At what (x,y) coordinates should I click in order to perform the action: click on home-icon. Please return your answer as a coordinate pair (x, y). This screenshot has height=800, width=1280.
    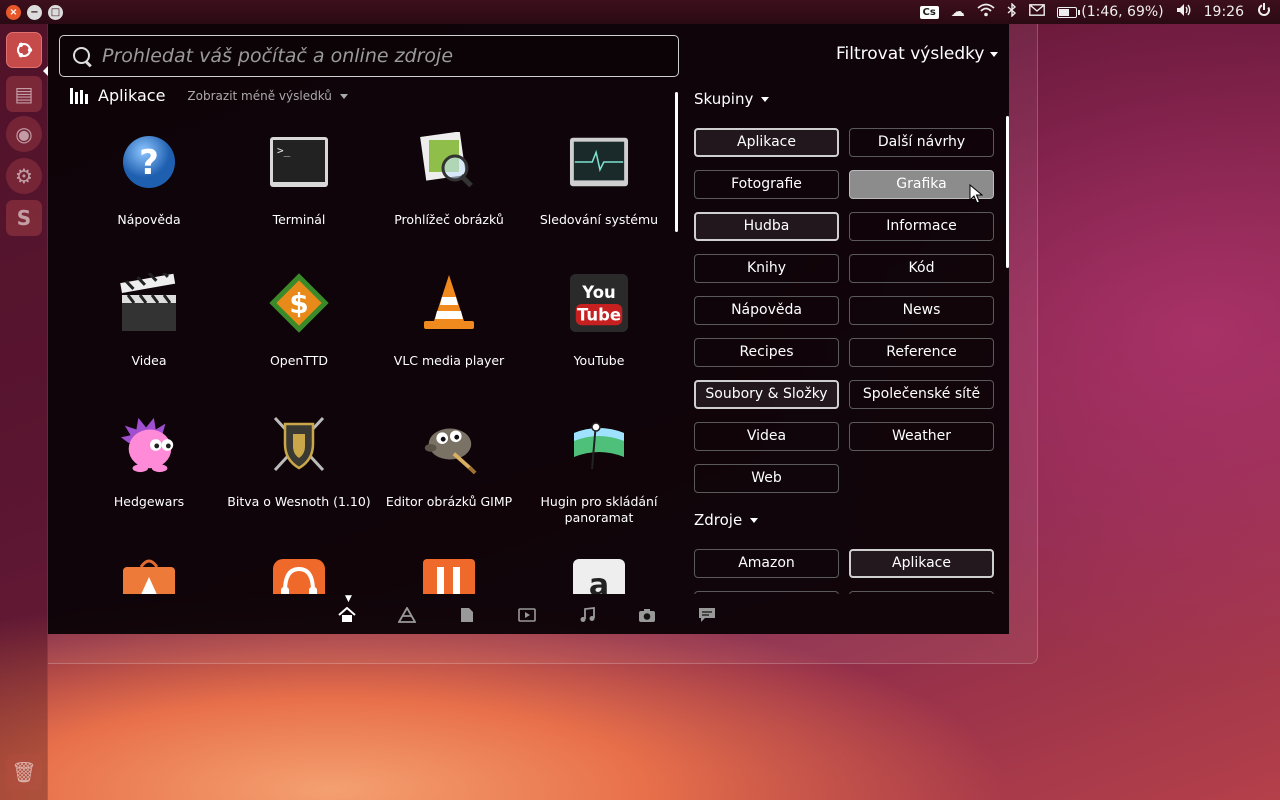
    Looking at the image, I should click on (347, 615).